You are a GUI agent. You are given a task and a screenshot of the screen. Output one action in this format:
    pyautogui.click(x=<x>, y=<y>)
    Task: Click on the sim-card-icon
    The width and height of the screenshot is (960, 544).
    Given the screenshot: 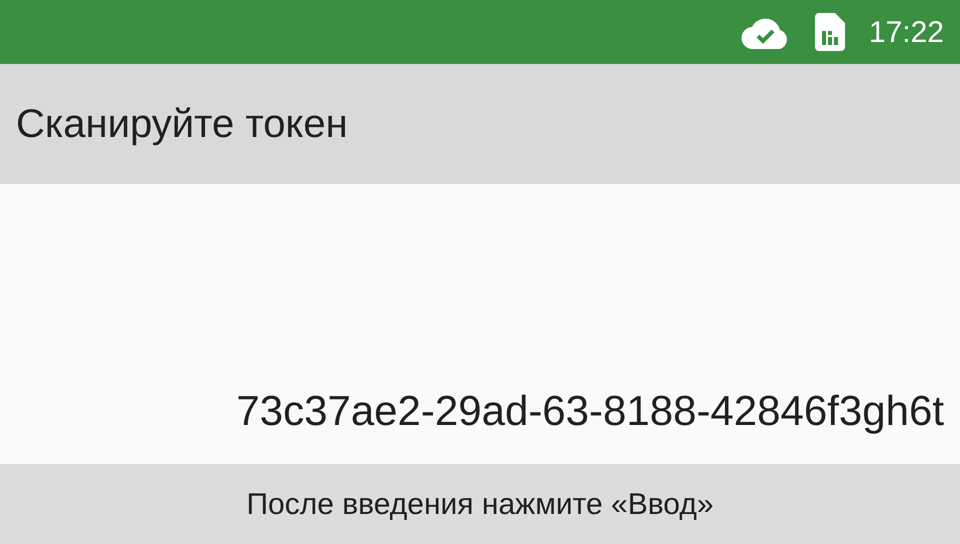 What is the action you would take?
    pyautogui.click(x=829, y=32)
    